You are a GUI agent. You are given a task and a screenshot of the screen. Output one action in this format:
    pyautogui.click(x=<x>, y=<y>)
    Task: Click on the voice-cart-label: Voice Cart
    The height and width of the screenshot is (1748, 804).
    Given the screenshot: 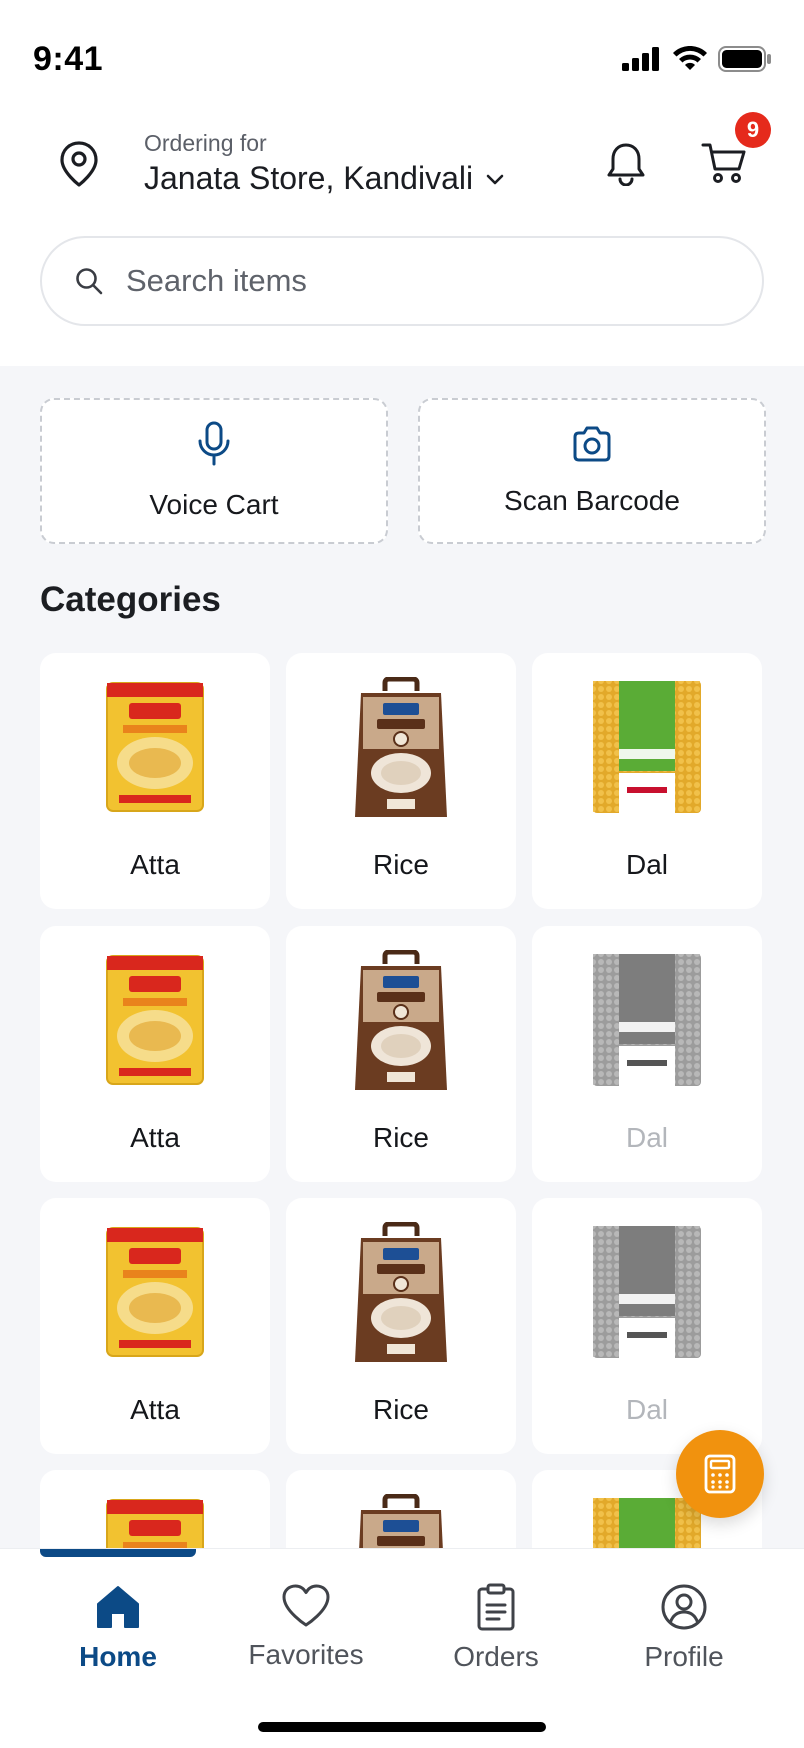 What is the action you would take?
    pyautogui.click(x=214, y=504)
    